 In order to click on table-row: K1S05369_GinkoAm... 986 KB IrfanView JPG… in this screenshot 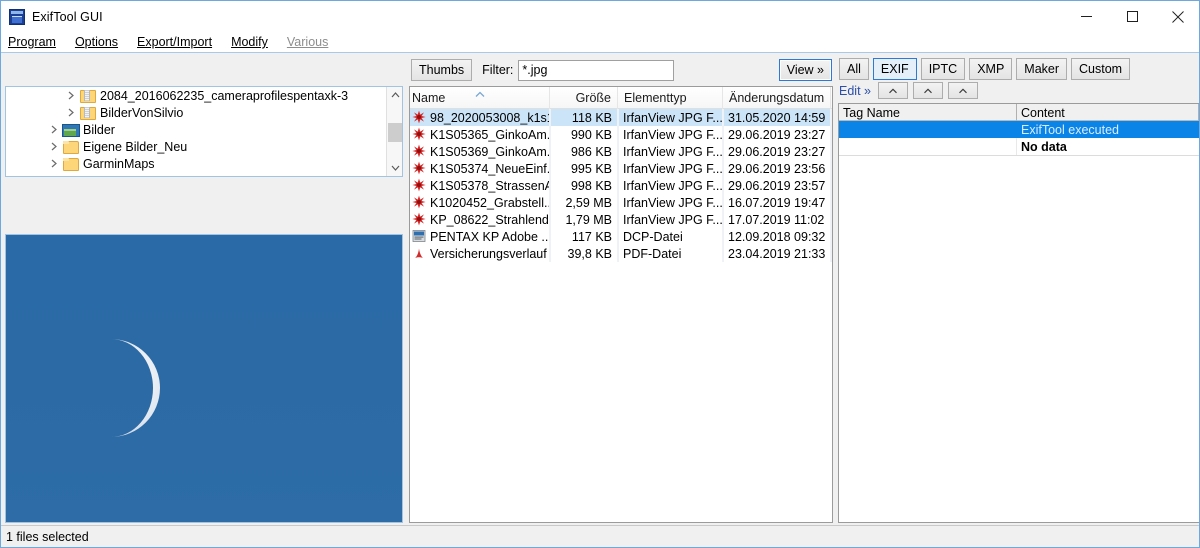, I will do `click(621, 151)`.